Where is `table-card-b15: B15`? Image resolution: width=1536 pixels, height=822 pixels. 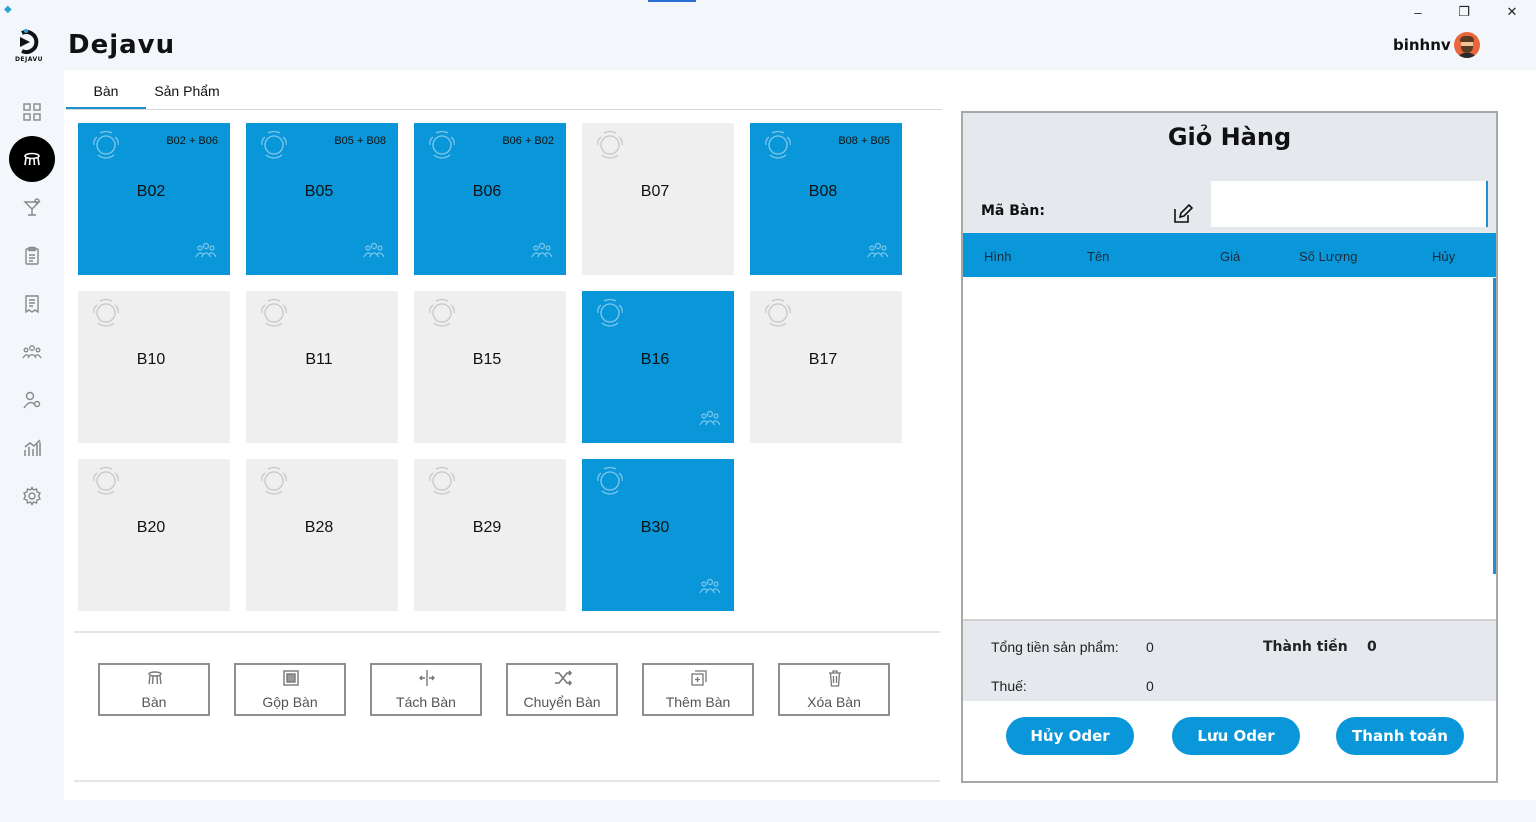 table-card-b15: B15 is located at coordinates (490, 367).